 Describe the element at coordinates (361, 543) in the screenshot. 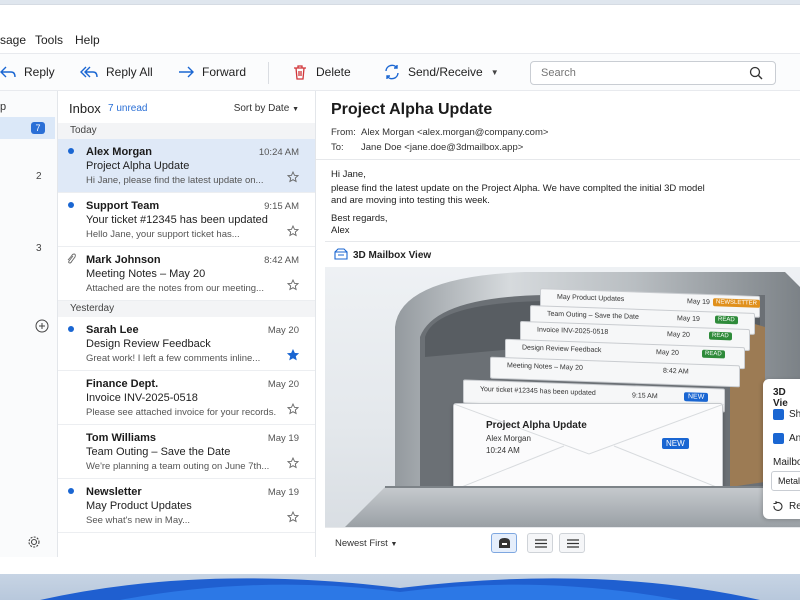

I see `sort-select-label: Newest First` at that location.